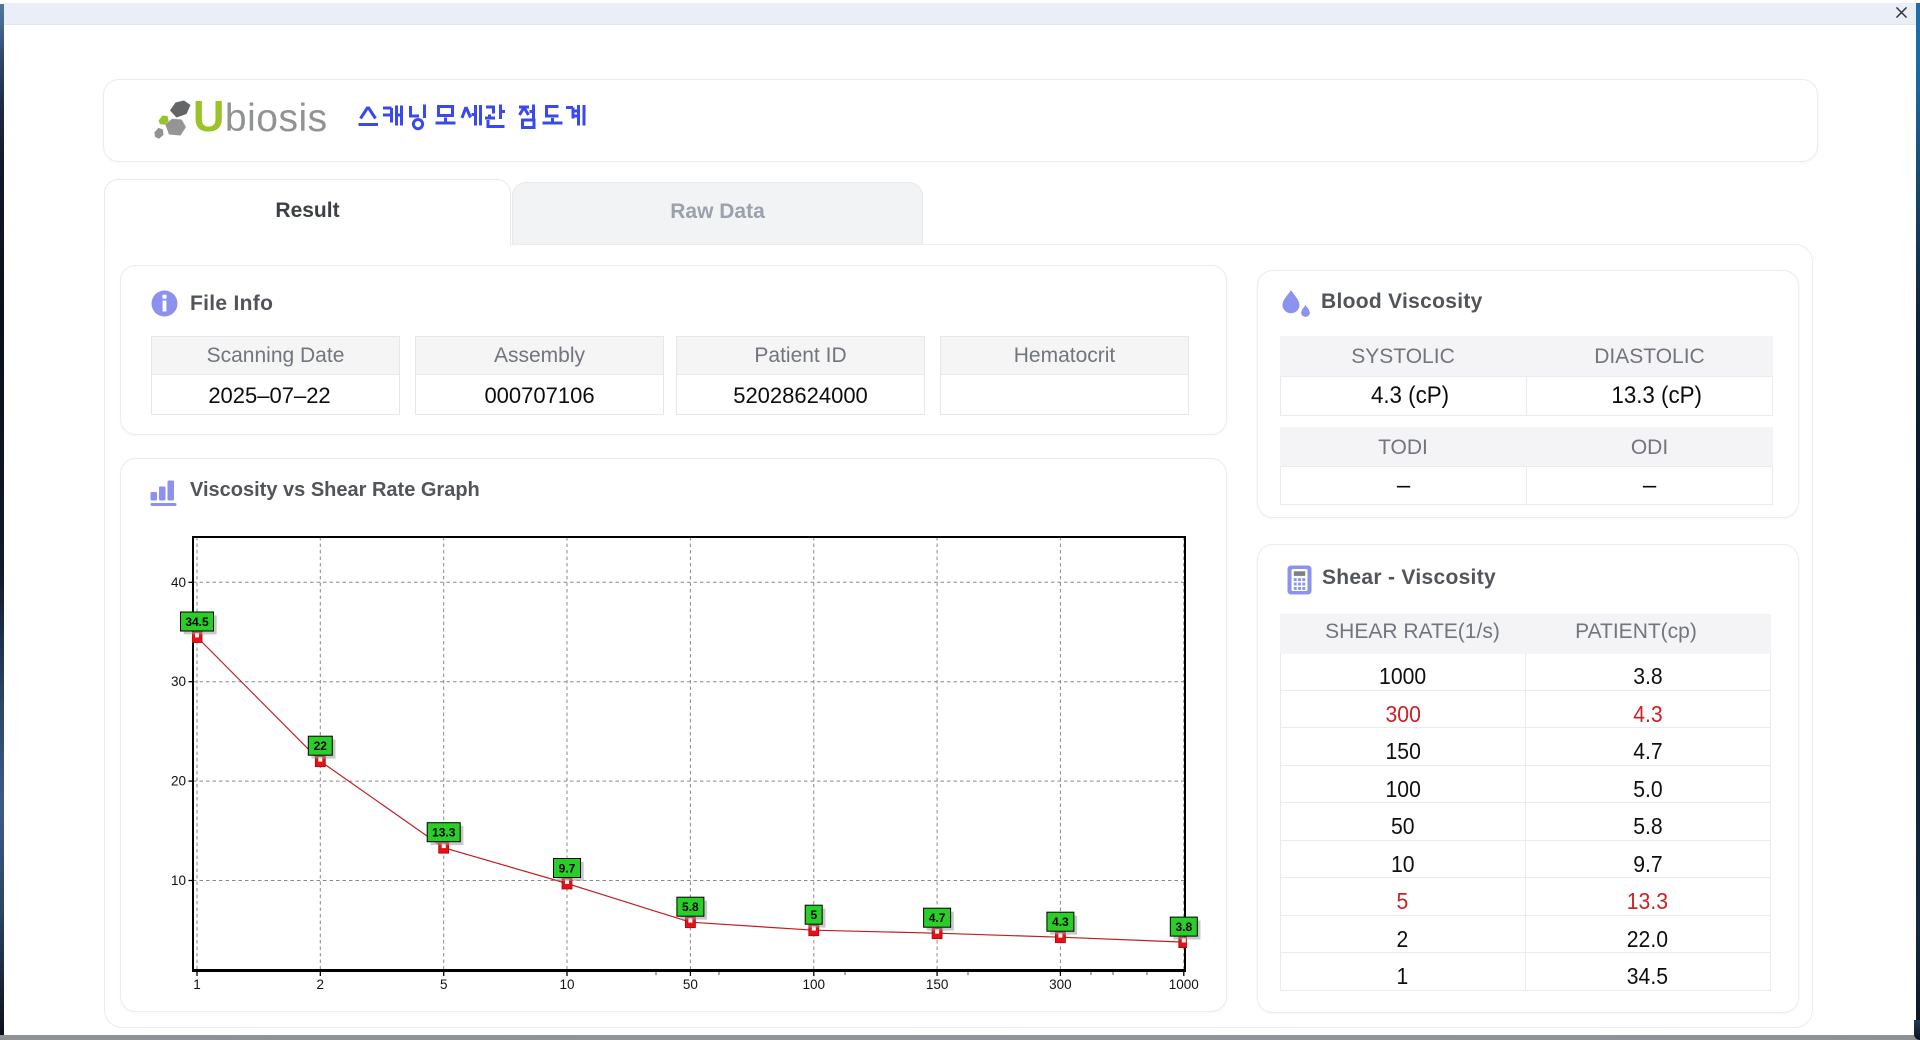  What do you see at coordinates (444, 833) in the screenshot?
I see `svg-text: 13.3` at bounding box center [444, 833].